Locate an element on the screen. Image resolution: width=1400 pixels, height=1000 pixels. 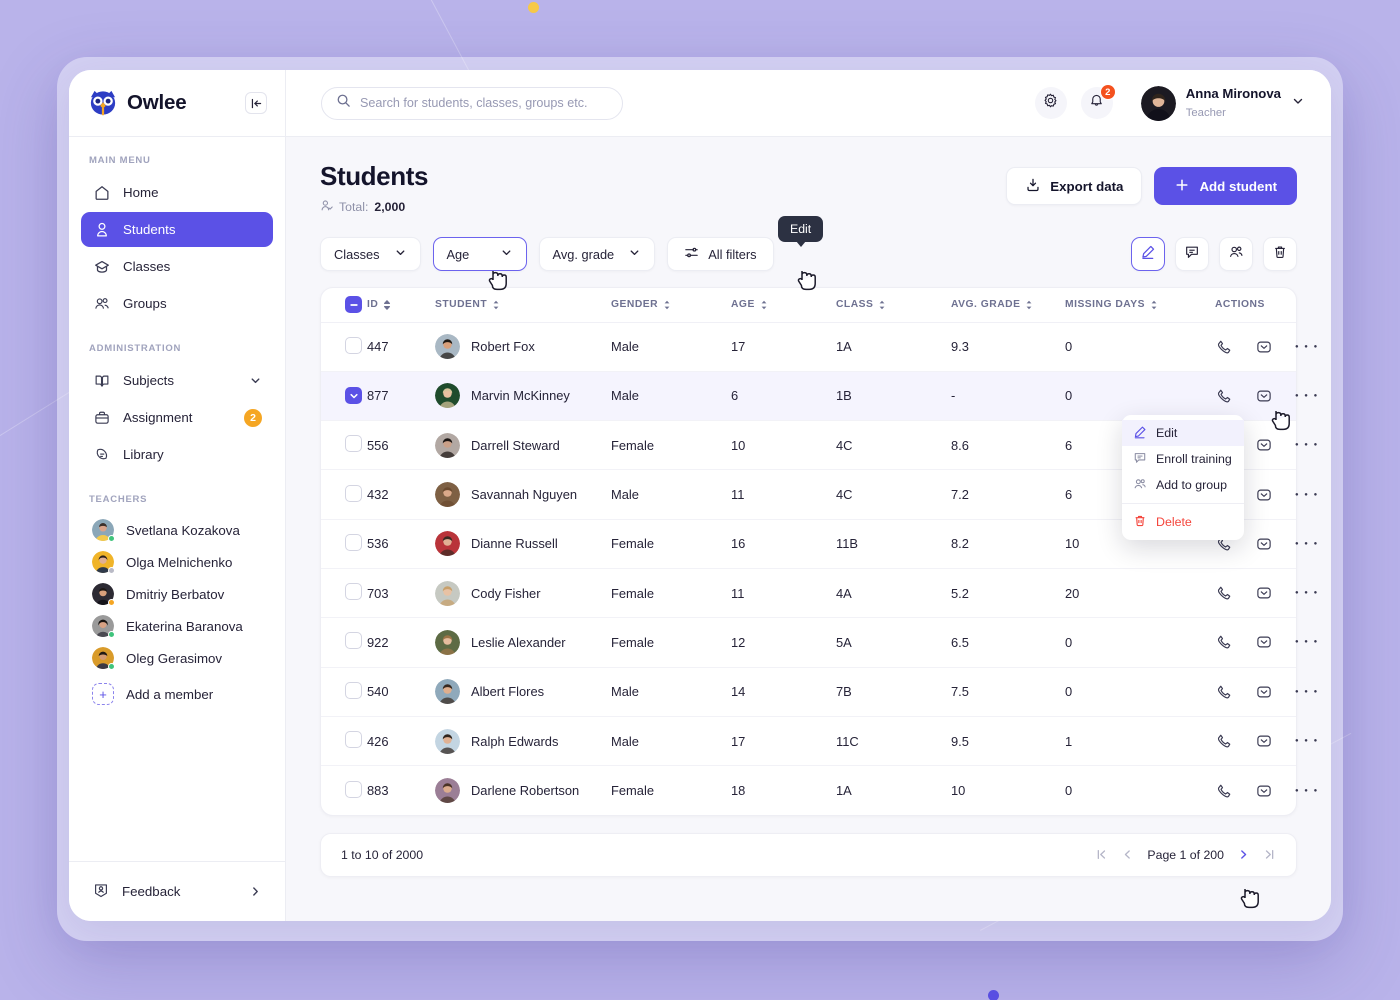
sidebar-item-assignment: Assignment 2 is located at coordinates (177, 417).